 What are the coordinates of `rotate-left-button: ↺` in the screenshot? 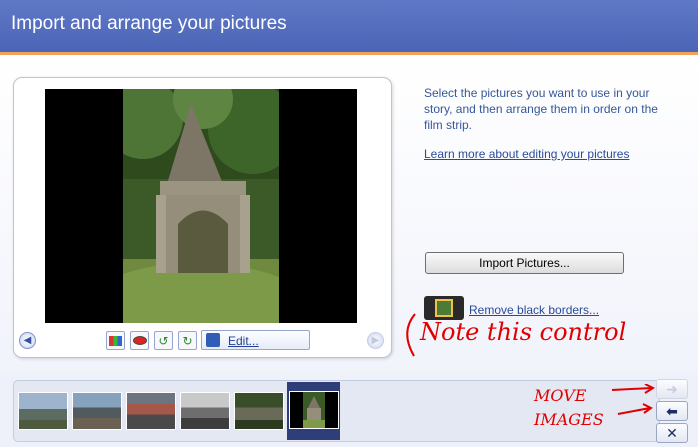 It's located at (163, 340).